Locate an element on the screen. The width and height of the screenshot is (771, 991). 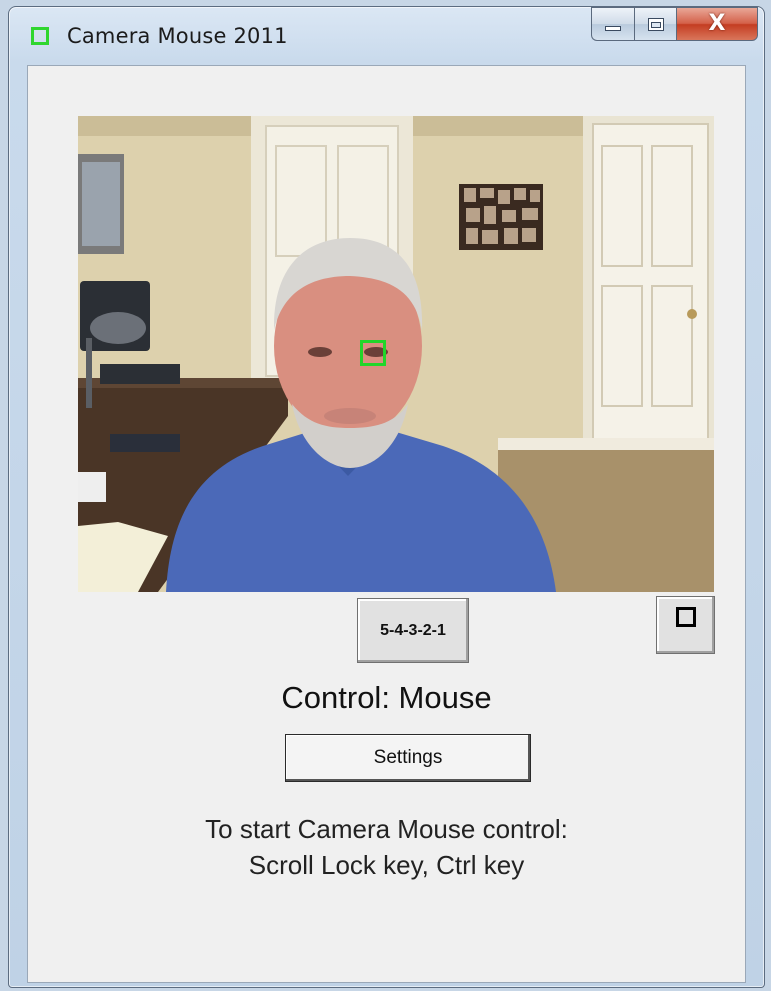
tracking-box is located at coordinates (373, 353).